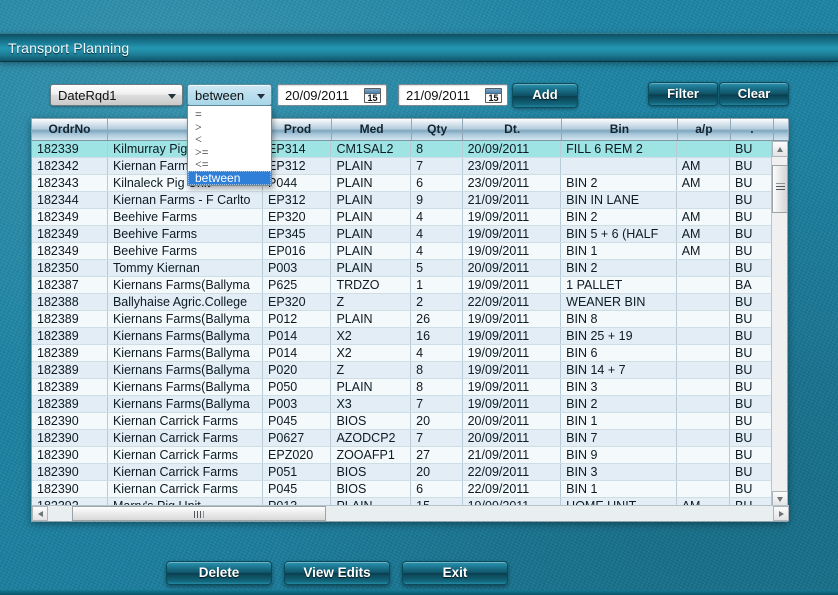  I want to click on clear-button: Clear, so click(754, 94).